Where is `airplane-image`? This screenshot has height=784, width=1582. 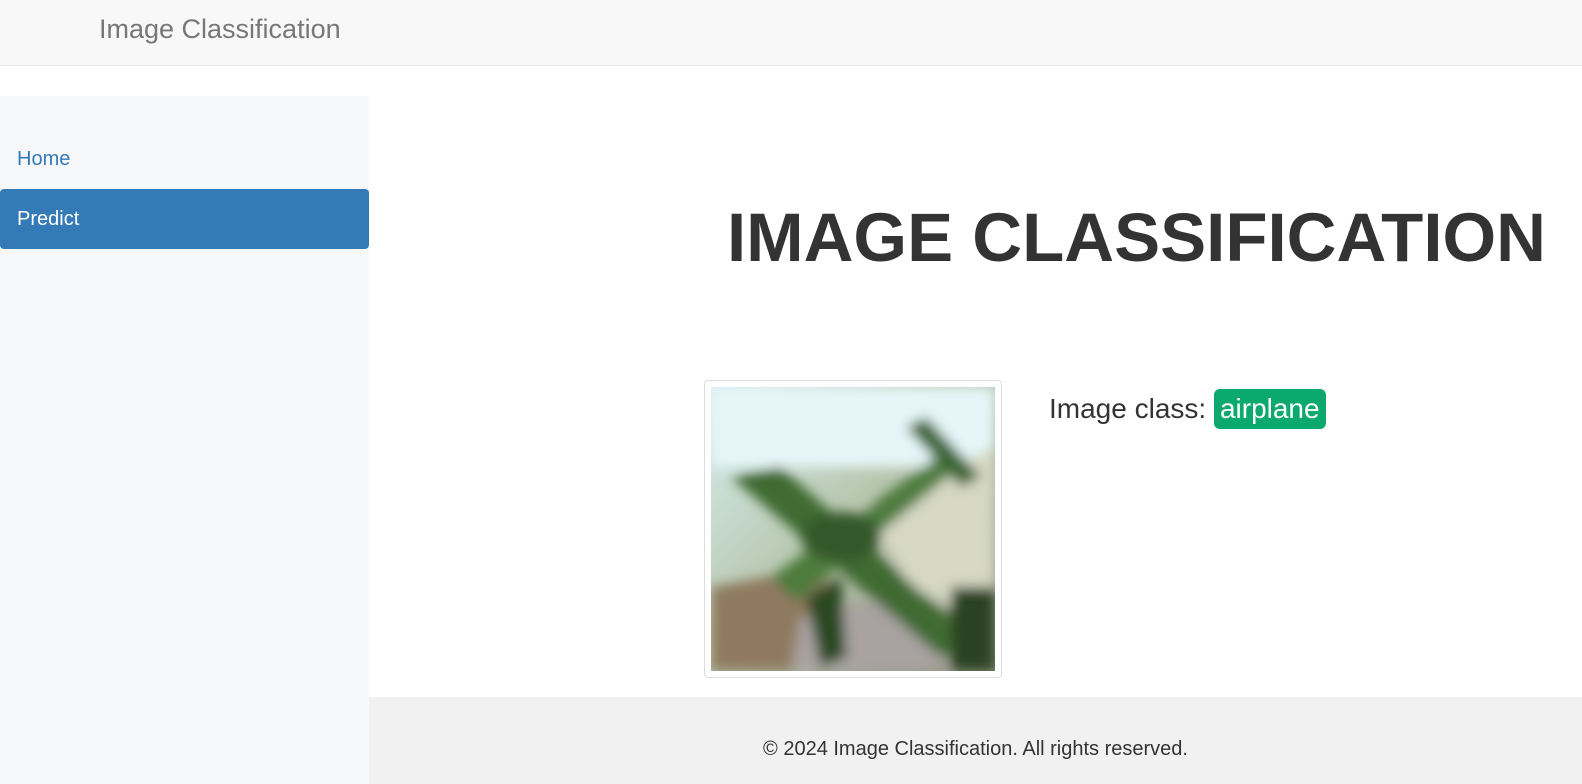
airplane-image is located at coordinates (853, 529).